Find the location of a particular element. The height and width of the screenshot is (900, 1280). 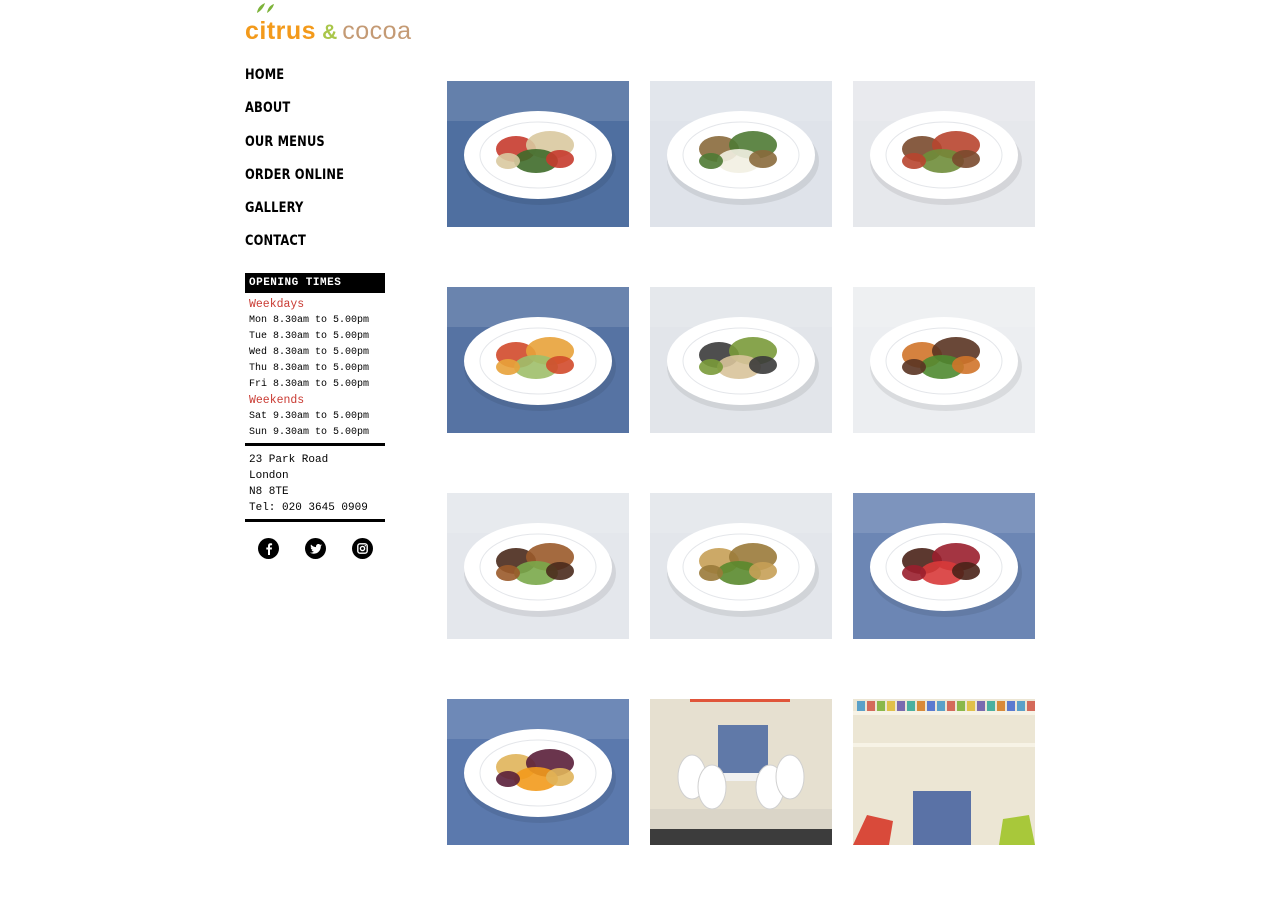

glazed-chicken-bowl-photo is located at coordinates (538, 566).